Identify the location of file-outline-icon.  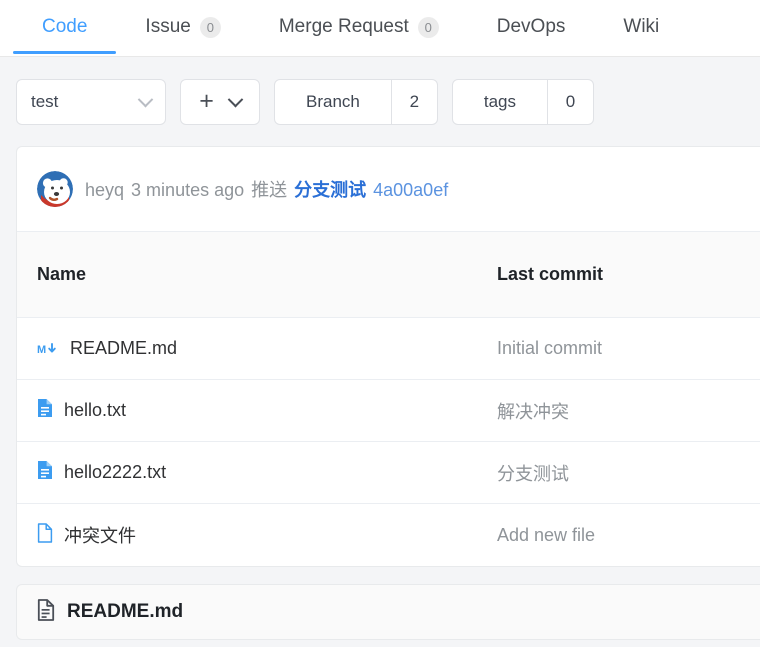
(45, 535).